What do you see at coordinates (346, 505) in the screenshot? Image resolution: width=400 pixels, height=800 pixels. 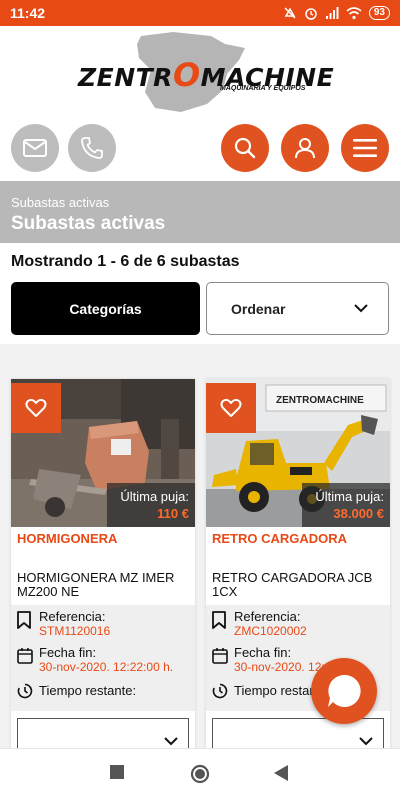 I see `last-bid-box: Última puja: 38.000 €` at bounding box center [346, 505].